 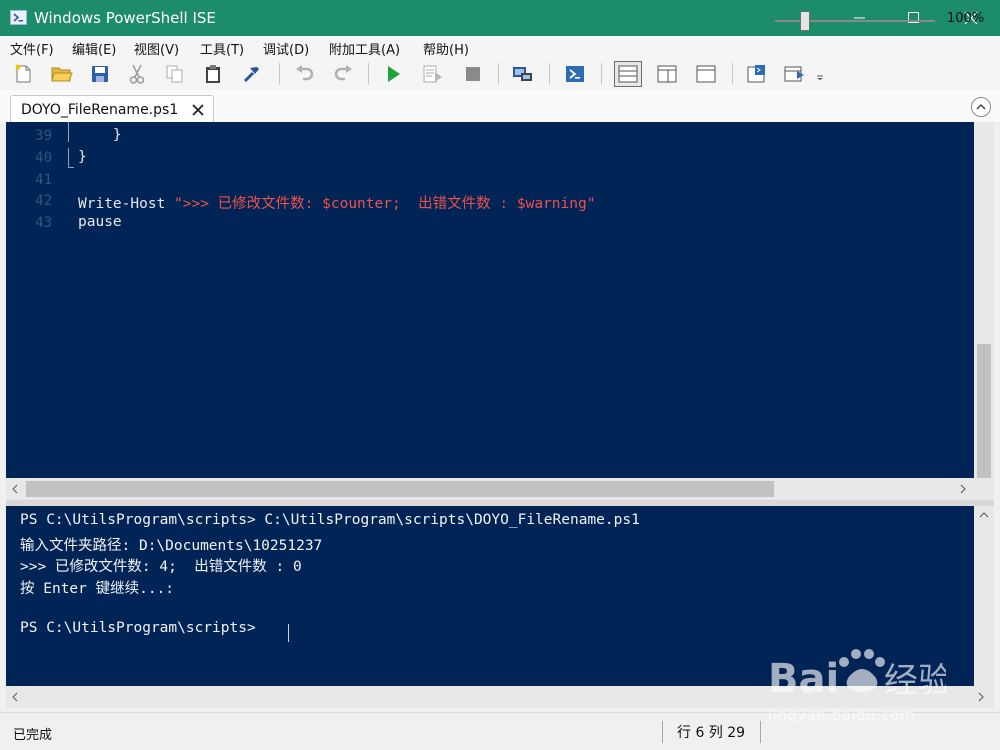 What do you see at coordinates (175, 74) in the screenshot?
I see `copy-button` at bounding box center [175, 74].